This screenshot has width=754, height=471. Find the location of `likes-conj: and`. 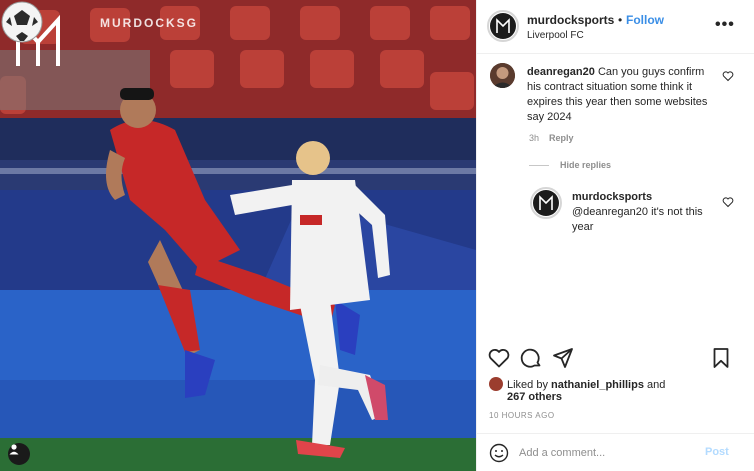

likes-conj: and is located at coordinates (656, 385).